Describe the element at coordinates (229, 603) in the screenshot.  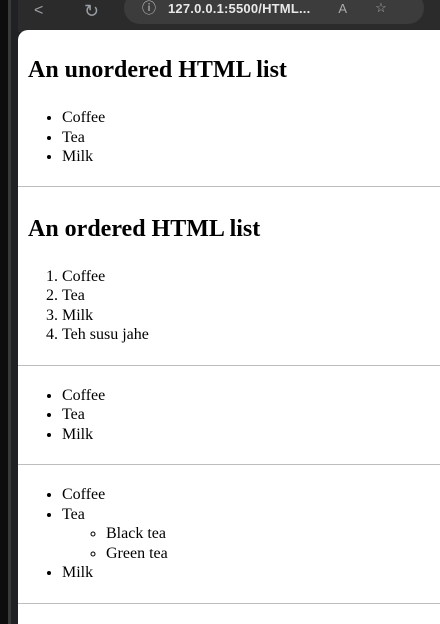
I see `divider` at that location.